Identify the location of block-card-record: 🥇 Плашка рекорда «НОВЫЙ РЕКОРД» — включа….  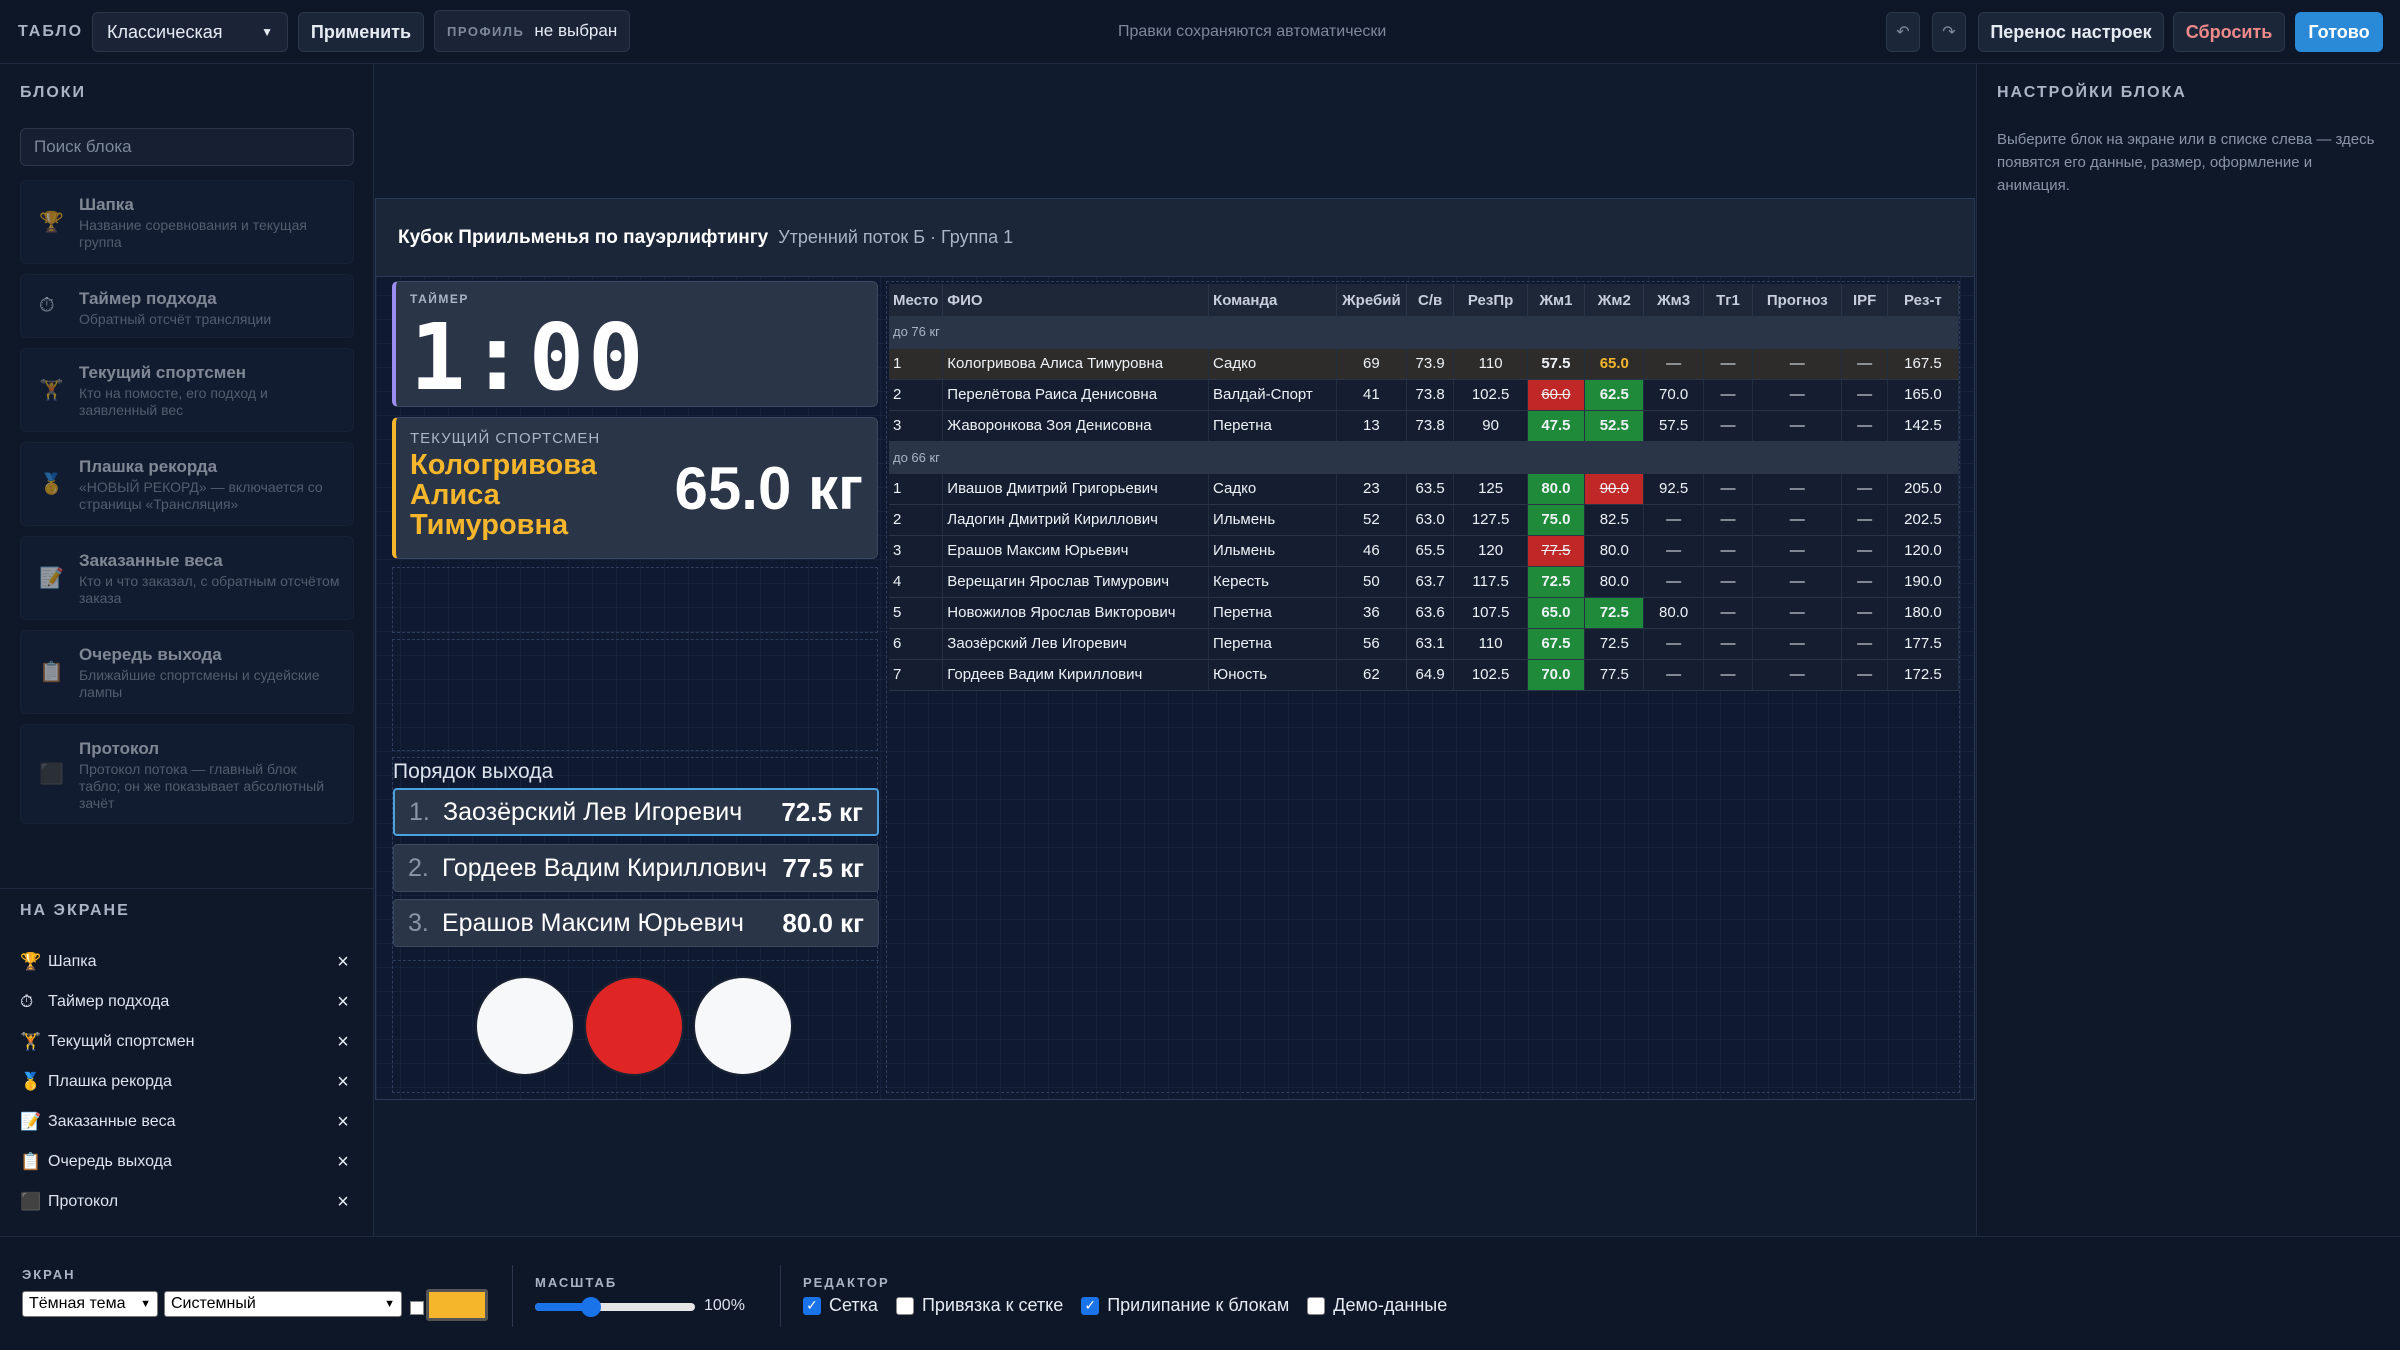
(187, 484).